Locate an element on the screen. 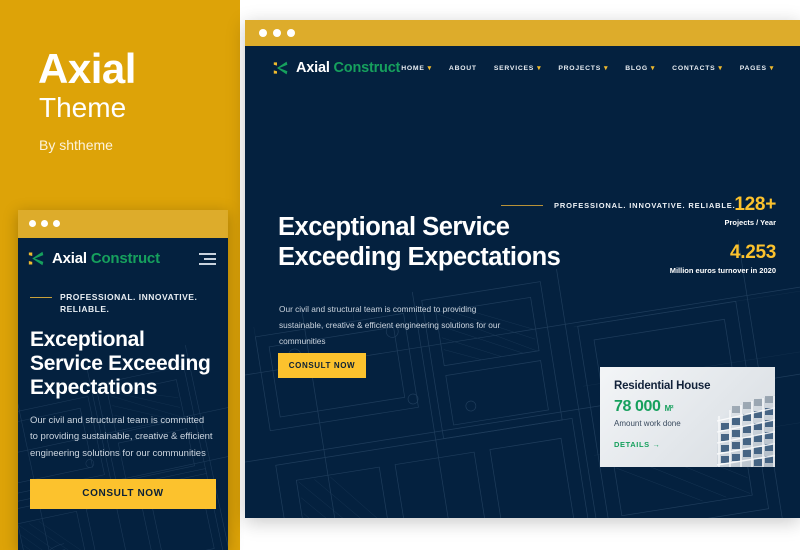  mobile-window-chrome is located at coordinates (123, 224).